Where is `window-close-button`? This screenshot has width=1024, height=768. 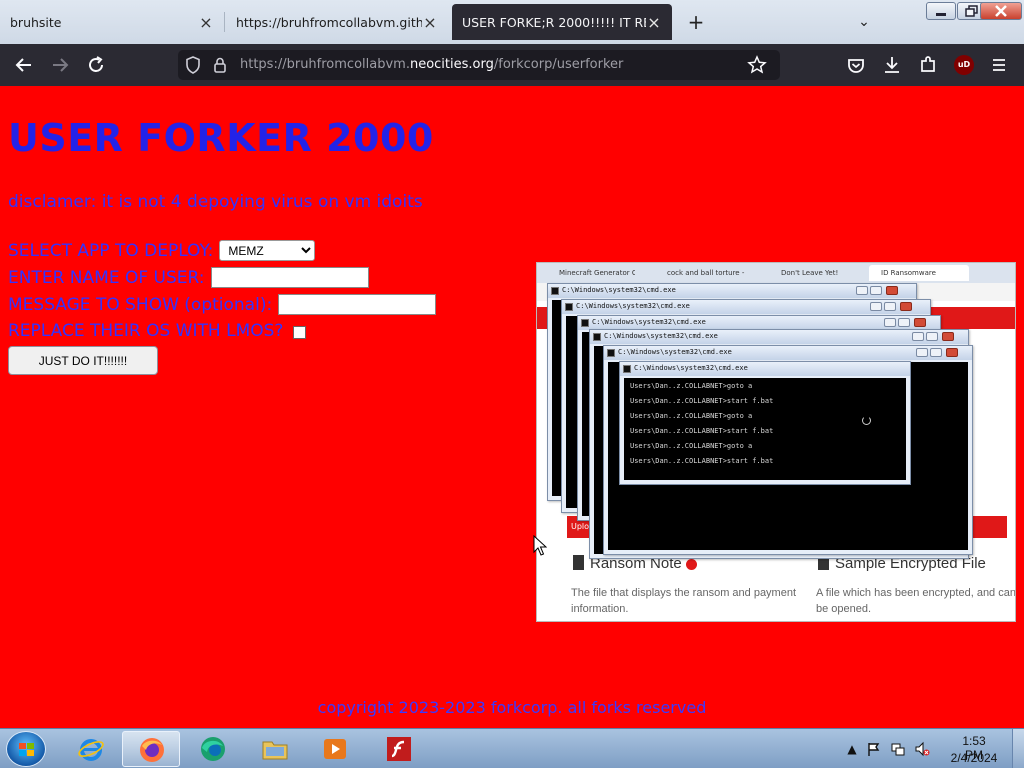 window-close-button is located at coordinates (1001, 11).